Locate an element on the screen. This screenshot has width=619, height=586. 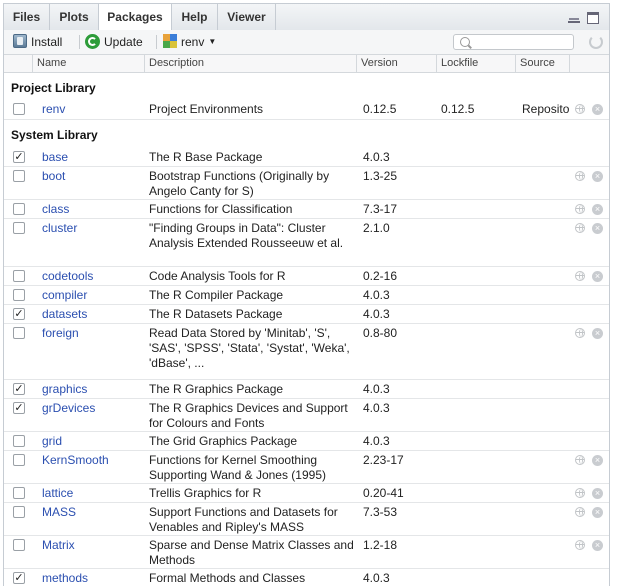
table-row: class Functions for Classification 7.3-17 × is located at coordinates (306, 209).